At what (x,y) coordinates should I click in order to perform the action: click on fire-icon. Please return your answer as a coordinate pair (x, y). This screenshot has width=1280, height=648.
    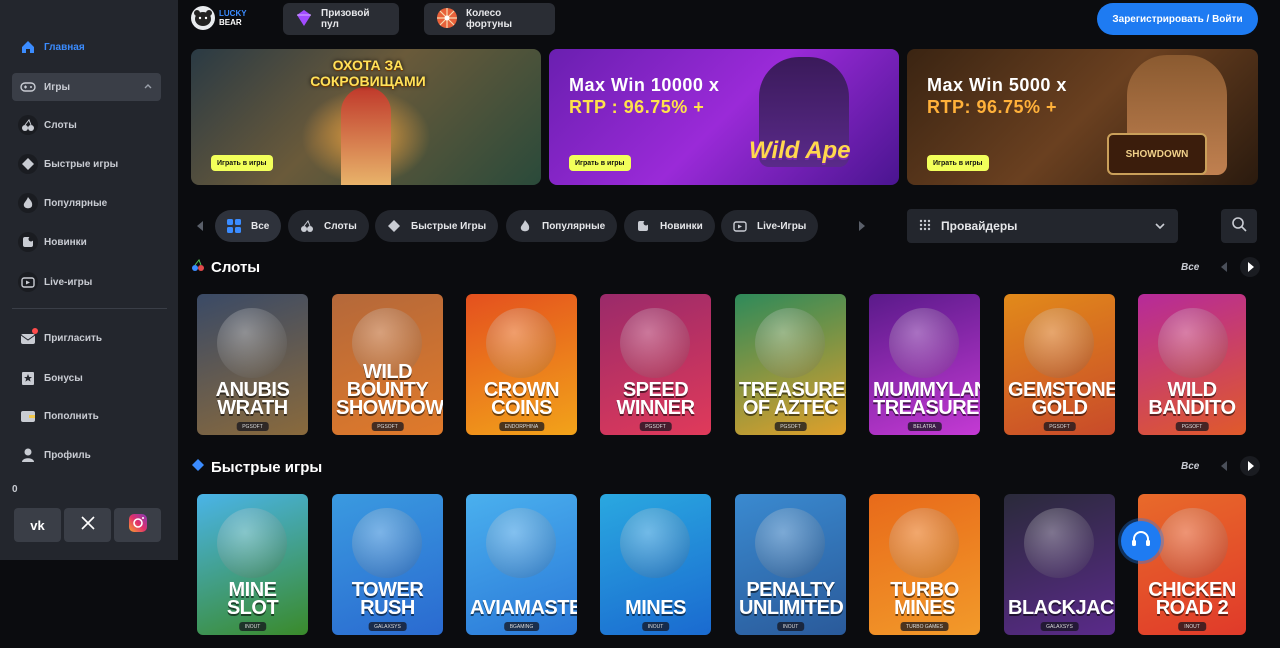
    Looking at the image, I should click on (28, 203).